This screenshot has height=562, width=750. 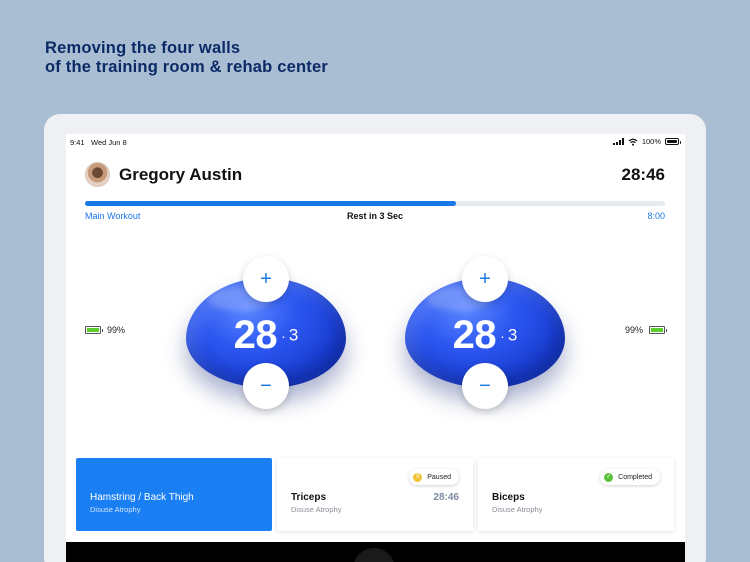 I want to click on rest-countdown: Rest in 3 Sec, so click(x=375, y=216).